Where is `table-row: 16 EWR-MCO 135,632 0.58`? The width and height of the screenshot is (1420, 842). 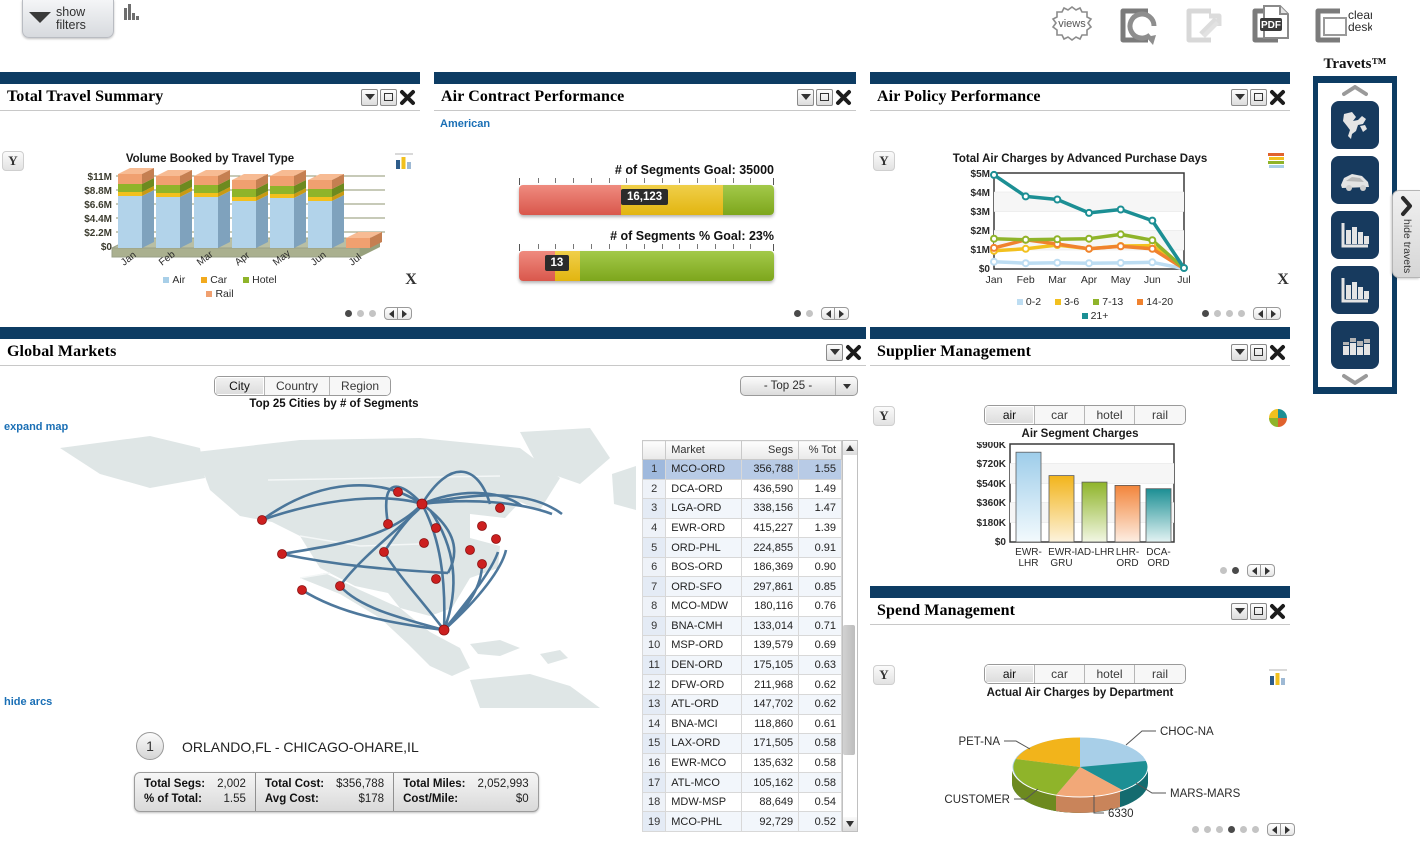 table-row: 16 EWR-MCO 135,632 0.58 is located at coordinates (741, 763).